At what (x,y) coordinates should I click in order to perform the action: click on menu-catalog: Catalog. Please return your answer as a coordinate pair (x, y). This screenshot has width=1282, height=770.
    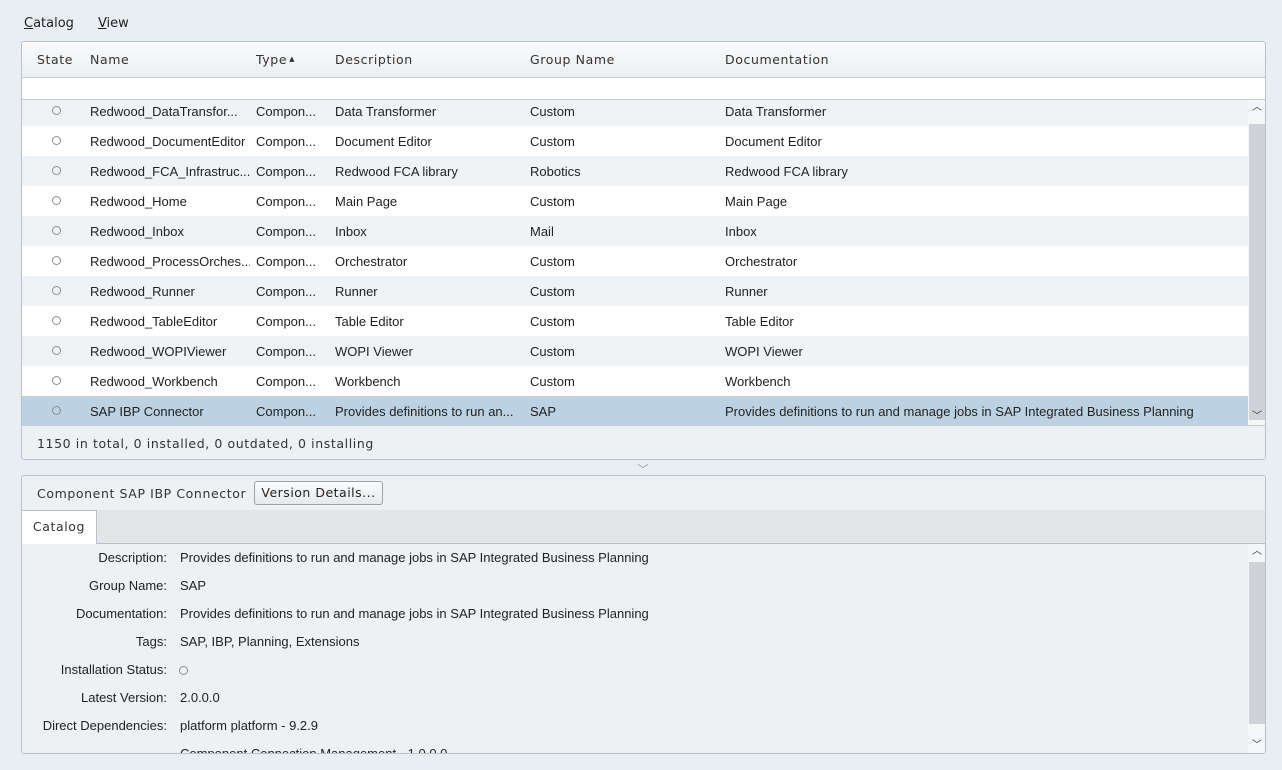
    Looking at the image, I should click on (49, 24).